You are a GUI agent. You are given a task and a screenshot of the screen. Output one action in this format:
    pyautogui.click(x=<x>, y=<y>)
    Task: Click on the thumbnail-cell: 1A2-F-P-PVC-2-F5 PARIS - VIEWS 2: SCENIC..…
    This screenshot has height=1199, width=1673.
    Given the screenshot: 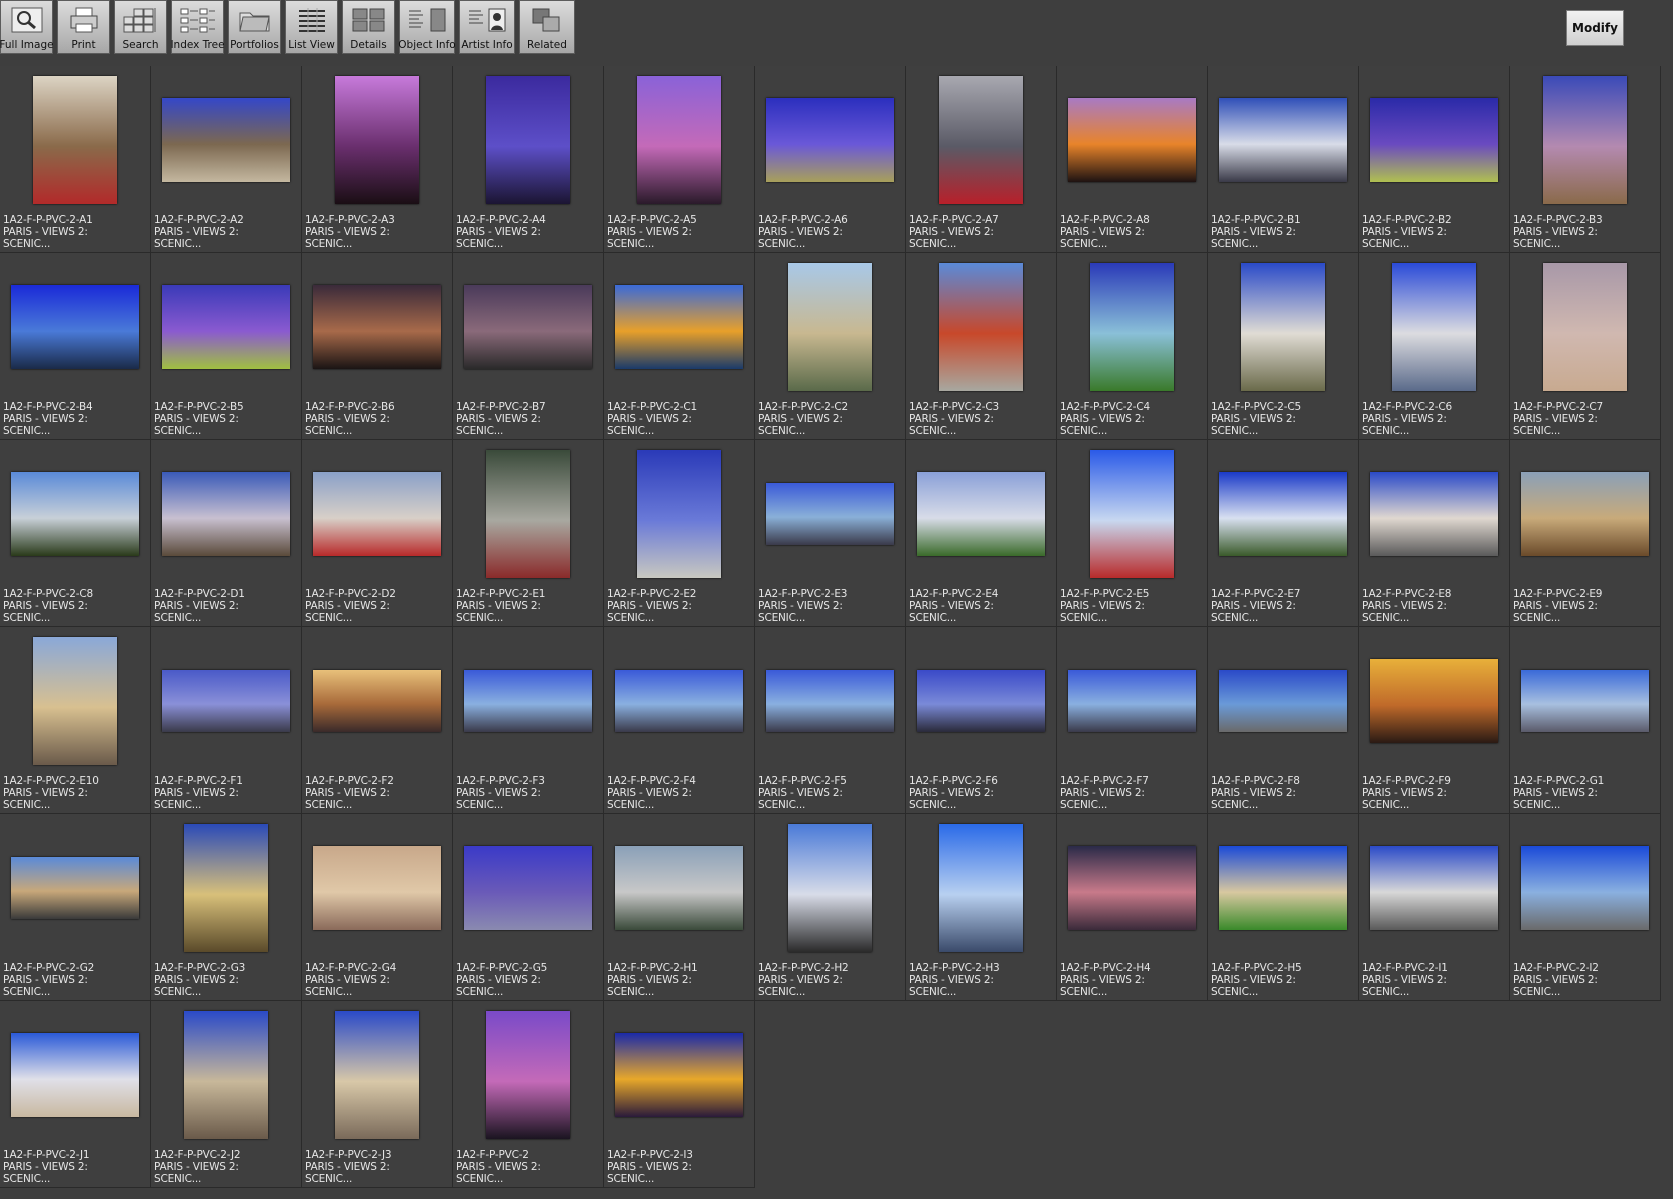 What is the action you would take?
    pyautogui.click(x=830, y=720)
    